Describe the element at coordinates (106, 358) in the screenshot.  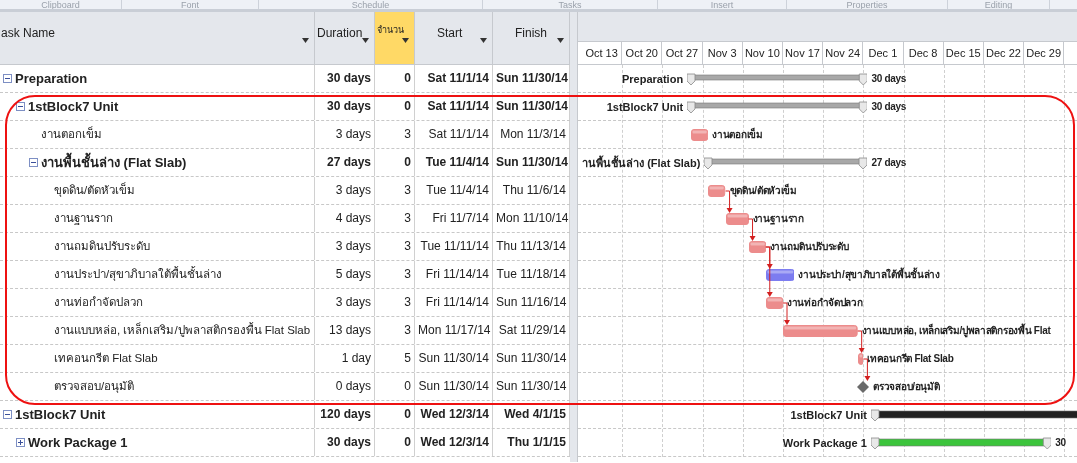
I see `task-name-cell-text: เทคอนกรีต Flat Slab` at that location.